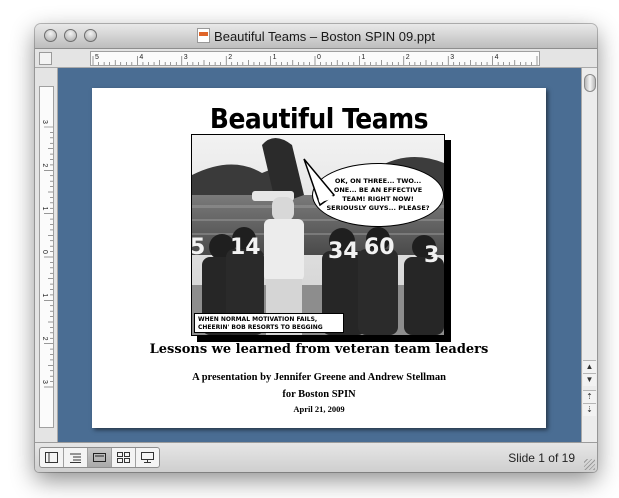 The width and height of the screenshot is (619, 498). What do you see at coordinates (245, 247) in the screenshot?
I see `jersey-number-1: 14` at bounding box center [245, 247].